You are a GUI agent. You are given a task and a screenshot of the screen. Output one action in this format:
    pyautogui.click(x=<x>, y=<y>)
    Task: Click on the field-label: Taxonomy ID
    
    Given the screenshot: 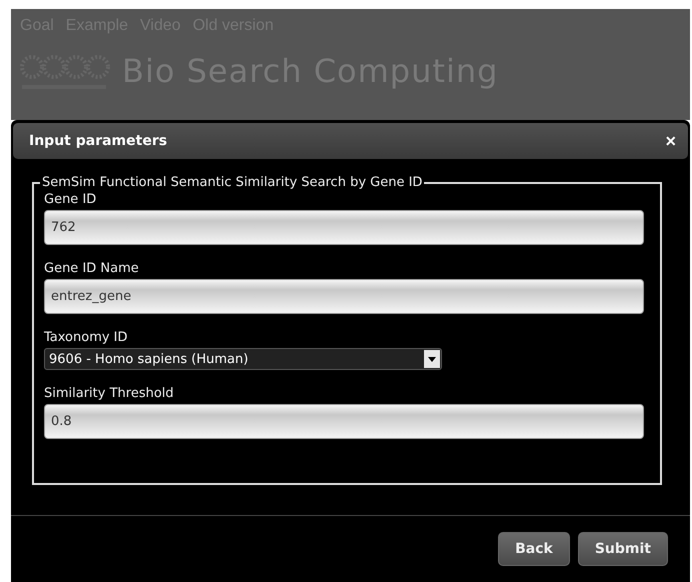 What is the action you would take?
    pyautogui.click(x=86, y=337)
    